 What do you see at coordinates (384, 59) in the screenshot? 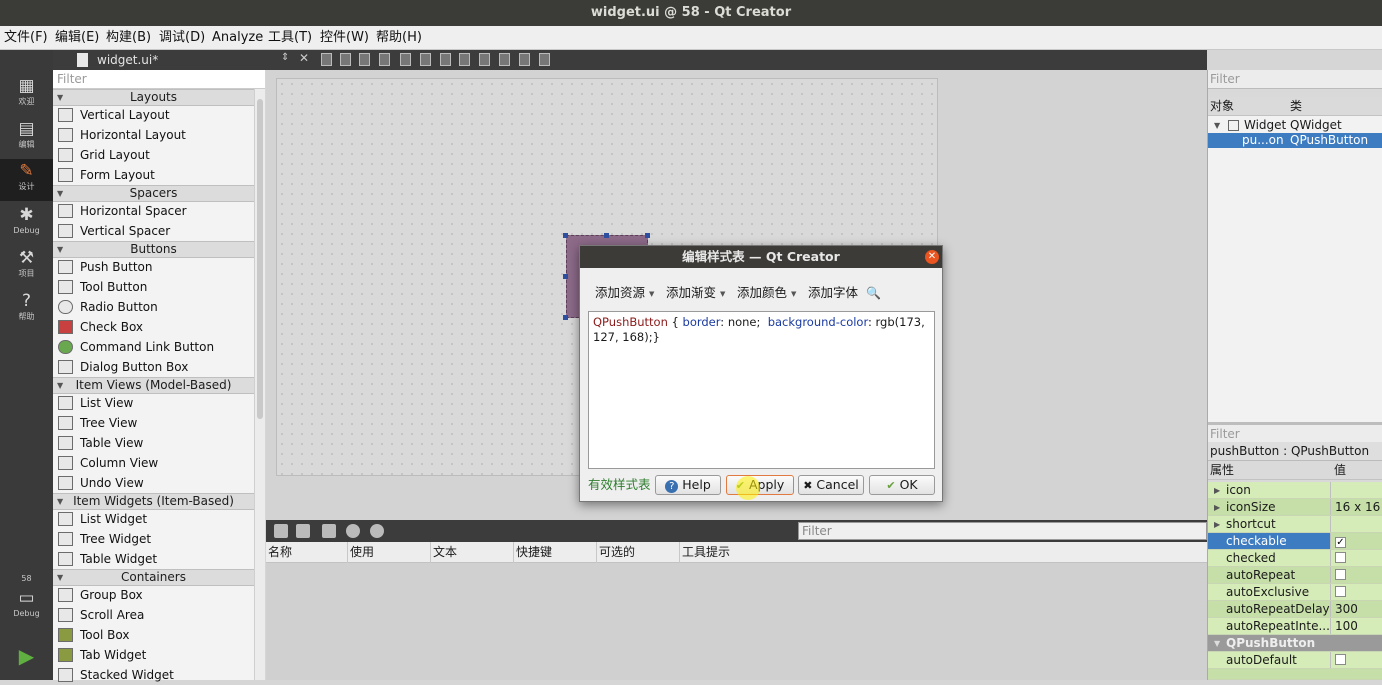
I see `edit-taborder-icon` at bounding box center [384, 59].